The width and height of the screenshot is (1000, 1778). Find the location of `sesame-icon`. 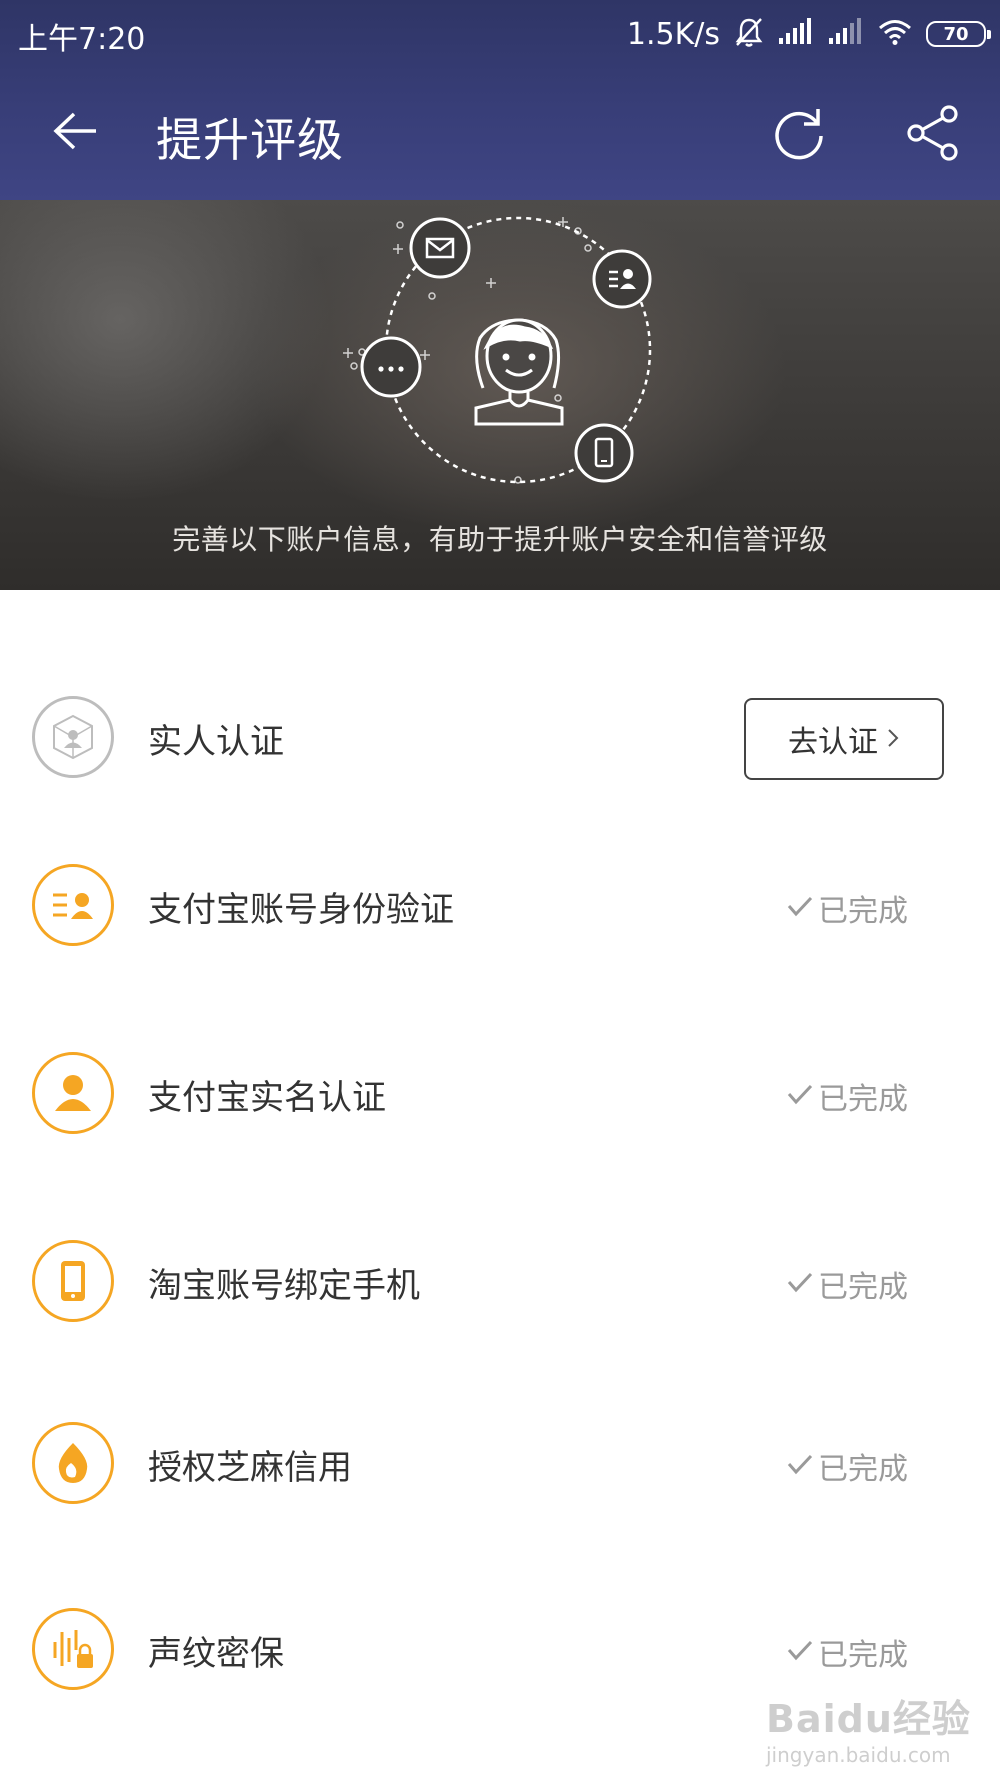

sesame-icon is located at coordinates (73, 1463).